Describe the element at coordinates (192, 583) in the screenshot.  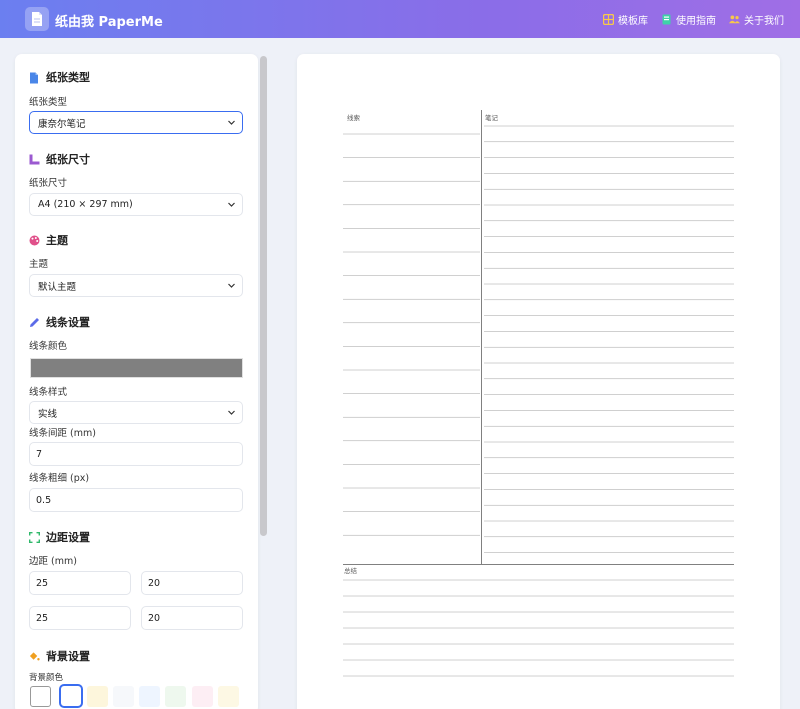
I see `margin-right-input: 20` at that location.